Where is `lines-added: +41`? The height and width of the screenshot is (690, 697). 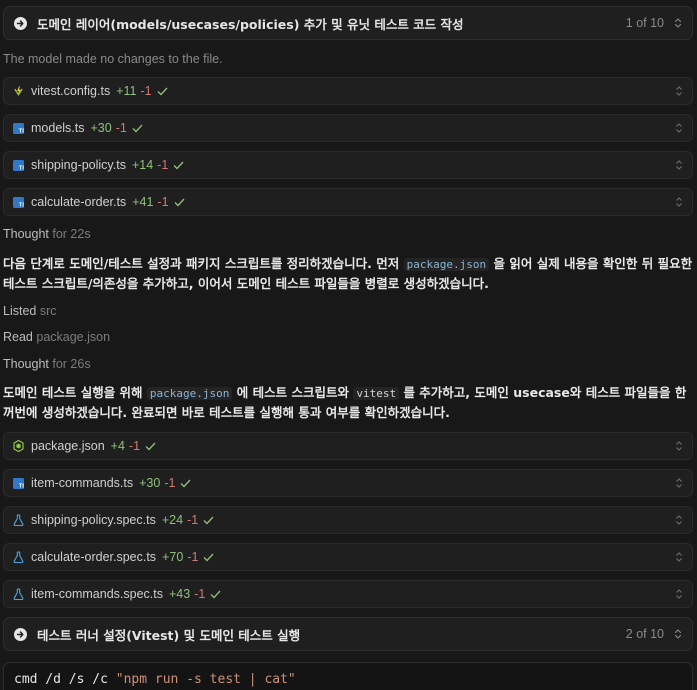 lines-added: +41 is located at coordinates (143, 202).